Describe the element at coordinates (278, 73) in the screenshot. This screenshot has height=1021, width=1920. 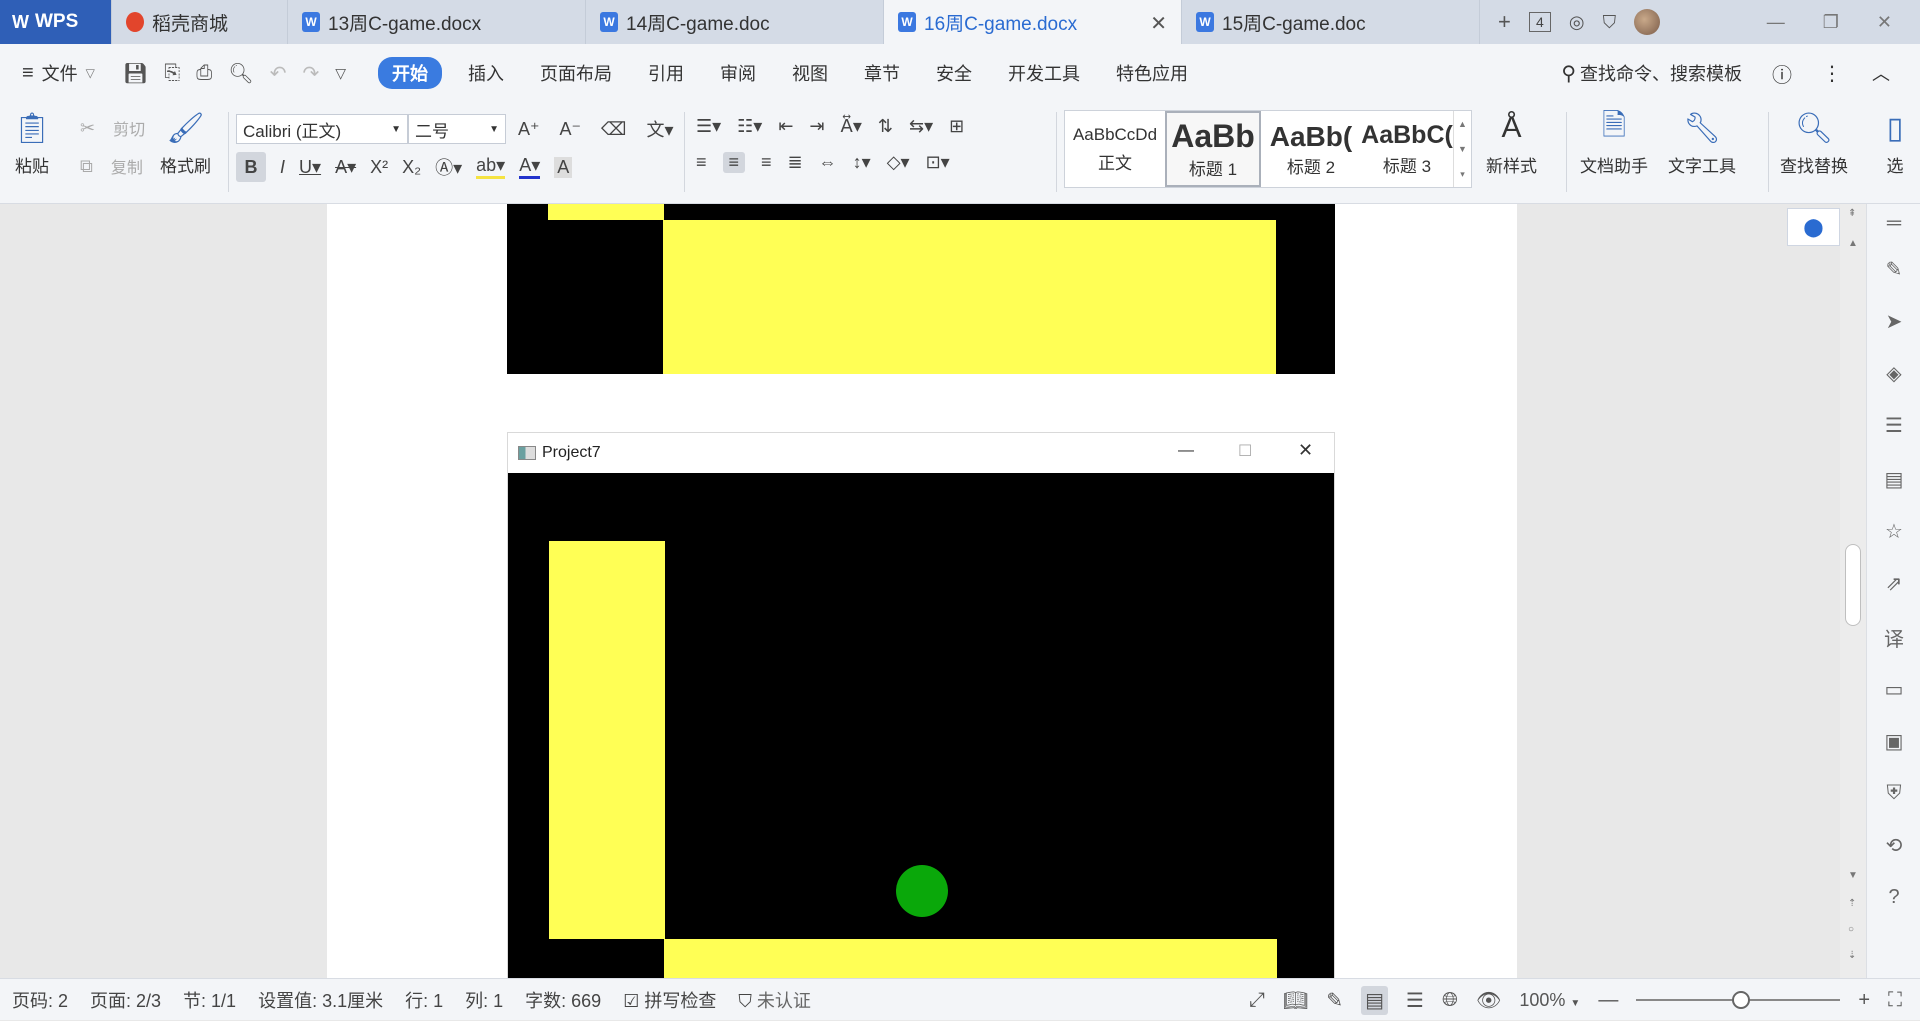
I see `undo-icon: ↶` at that location.